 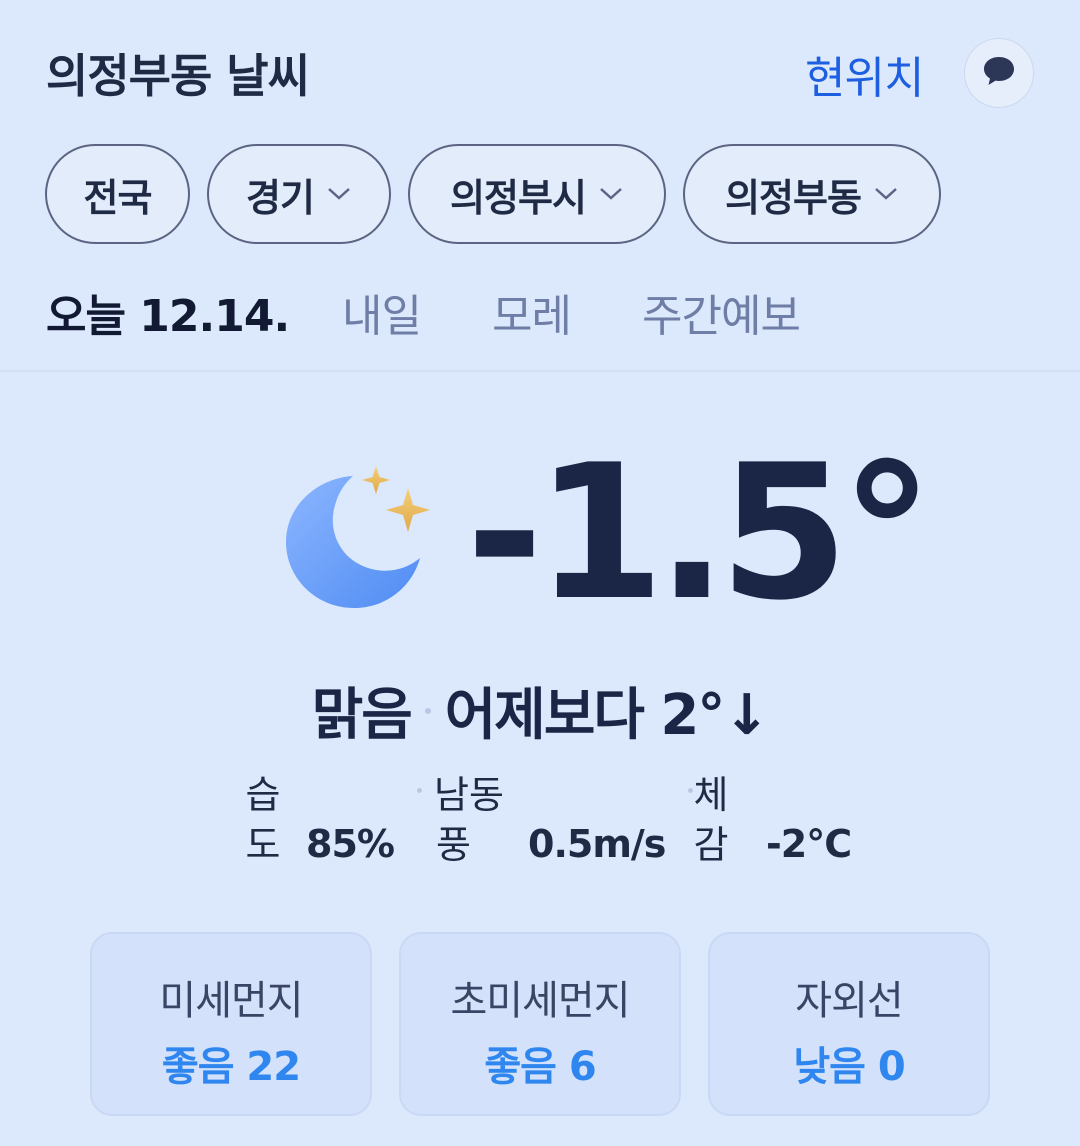 I want to click on tab-weekly: 주간예보, so click(x=721, y=312).